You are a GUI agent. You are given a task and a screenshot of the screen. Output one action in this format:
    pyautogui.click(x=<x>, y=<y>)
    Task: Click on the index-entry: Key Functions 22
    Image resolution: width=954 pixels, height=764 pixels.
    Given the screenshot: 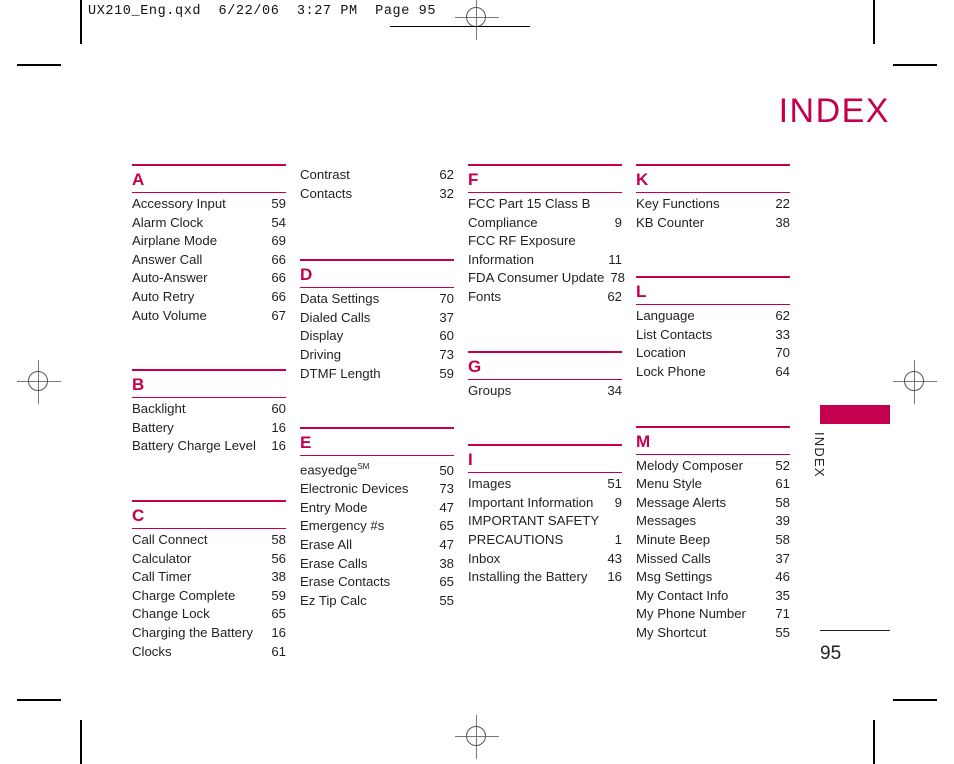 What is the action you would take?
    pyautogui.click(x=713, y=204)
    